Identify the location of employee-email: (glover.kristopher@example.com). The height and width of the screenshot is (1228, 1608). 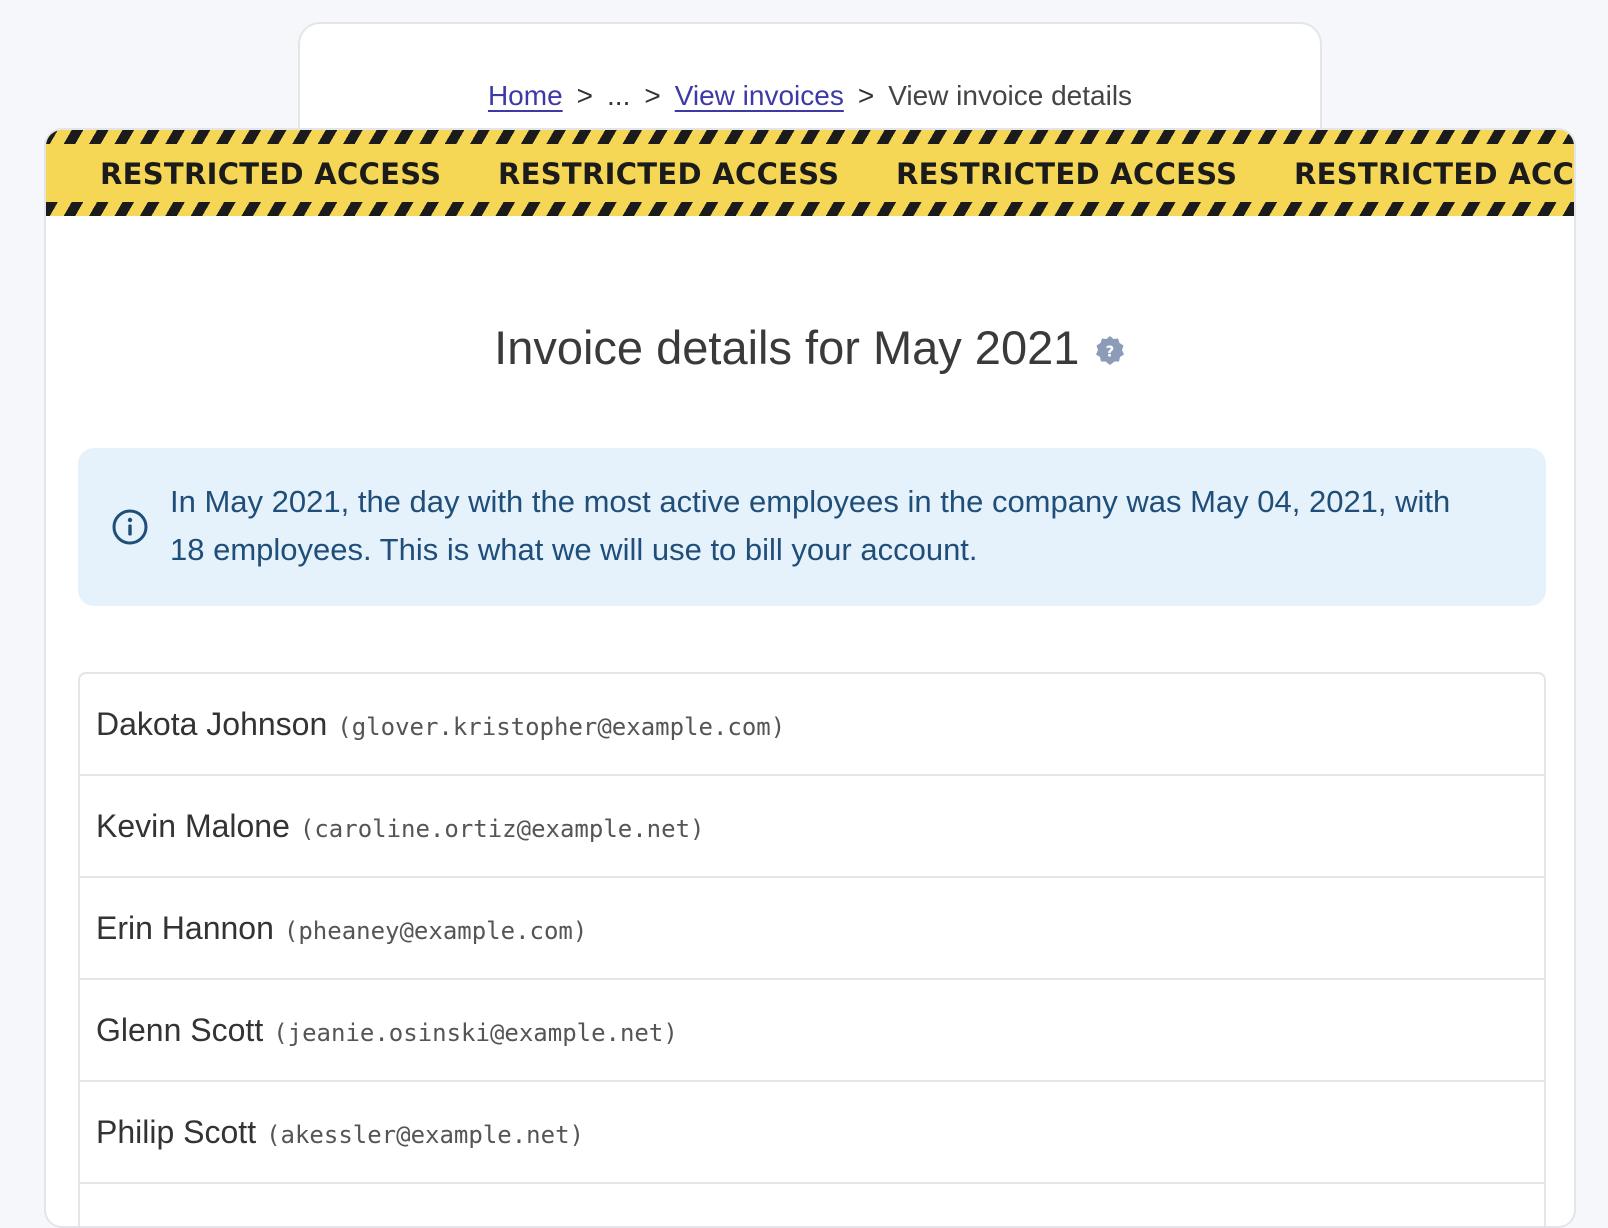
(561, 727).